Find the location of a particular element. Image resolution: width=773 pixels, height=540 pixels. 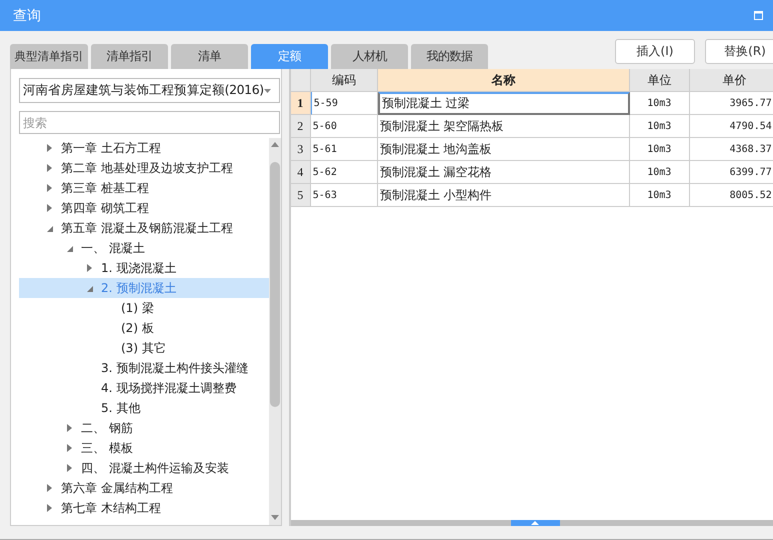

tree-item: 第二章 地基处理及边坡支护工程 is located at coordinates (144, 168).